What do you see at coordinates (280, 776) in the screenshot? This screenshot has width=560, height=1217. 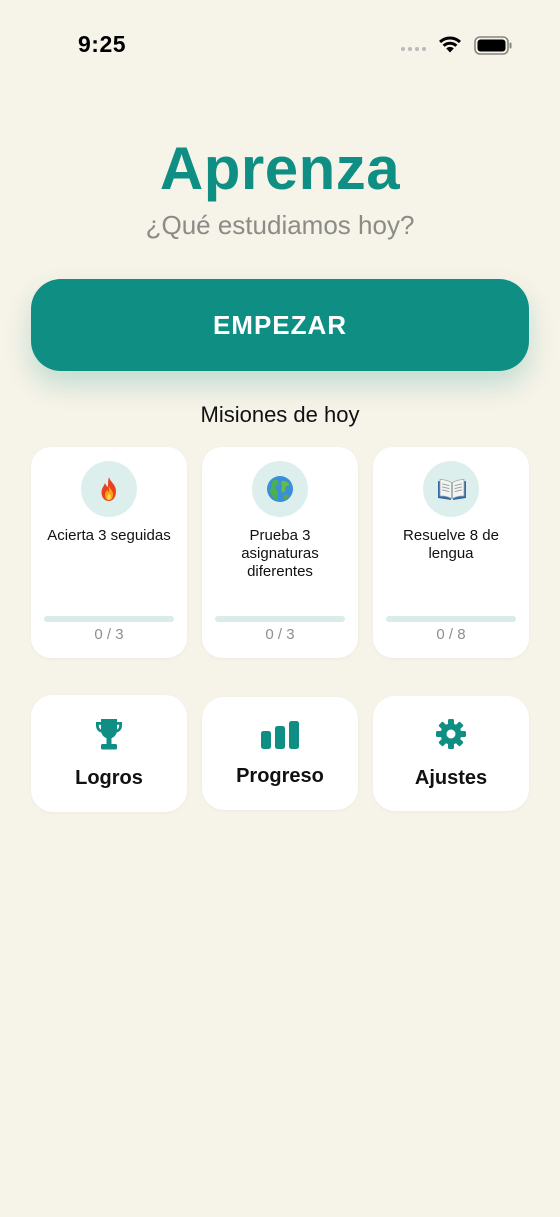 I see `progress-label: Progreso` at bounding box center [280, 776].